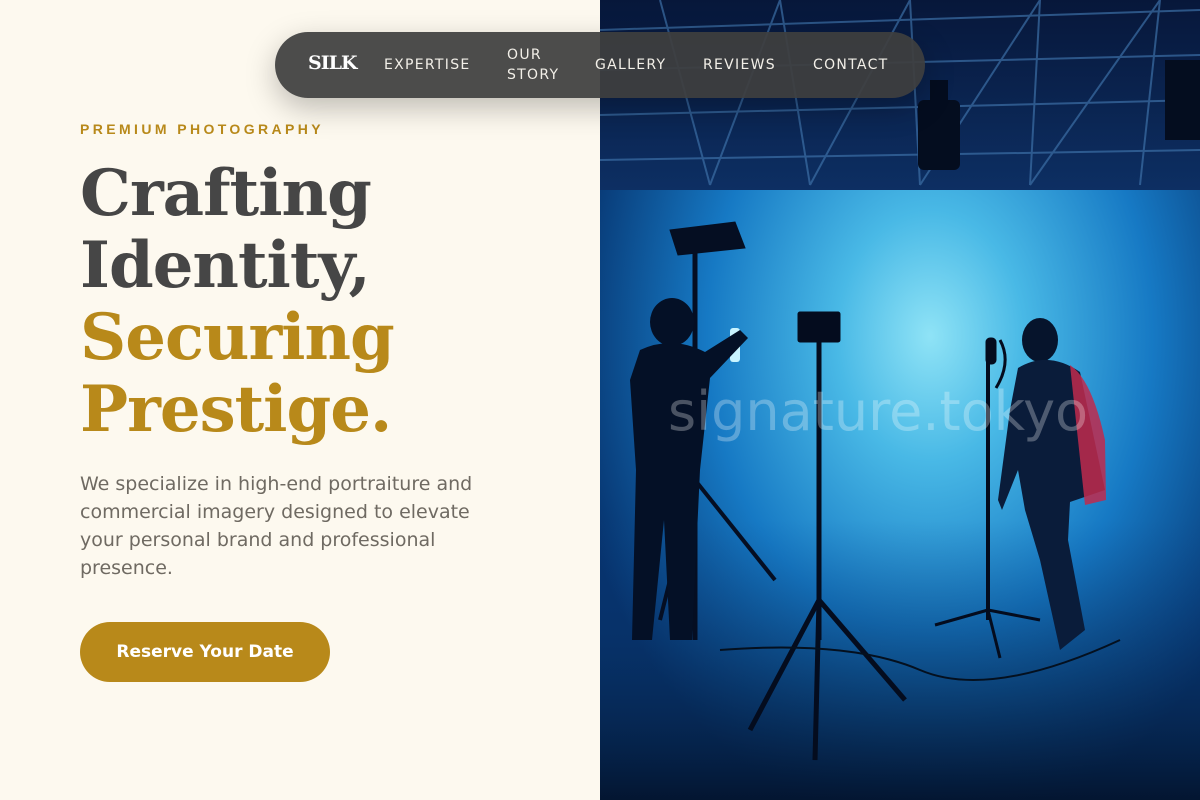 The image size is (1200, 800). Describe the element at coordinates (539, 65) in the screenshot. I see `nav-item-our-story: OUR STORY` at that location.